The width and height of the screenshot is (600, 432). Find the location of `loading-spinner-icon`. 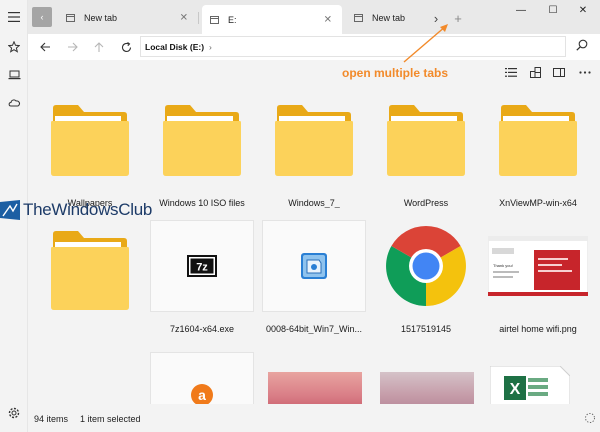

loading-spinner-icon is located at coordinates (590, 418).